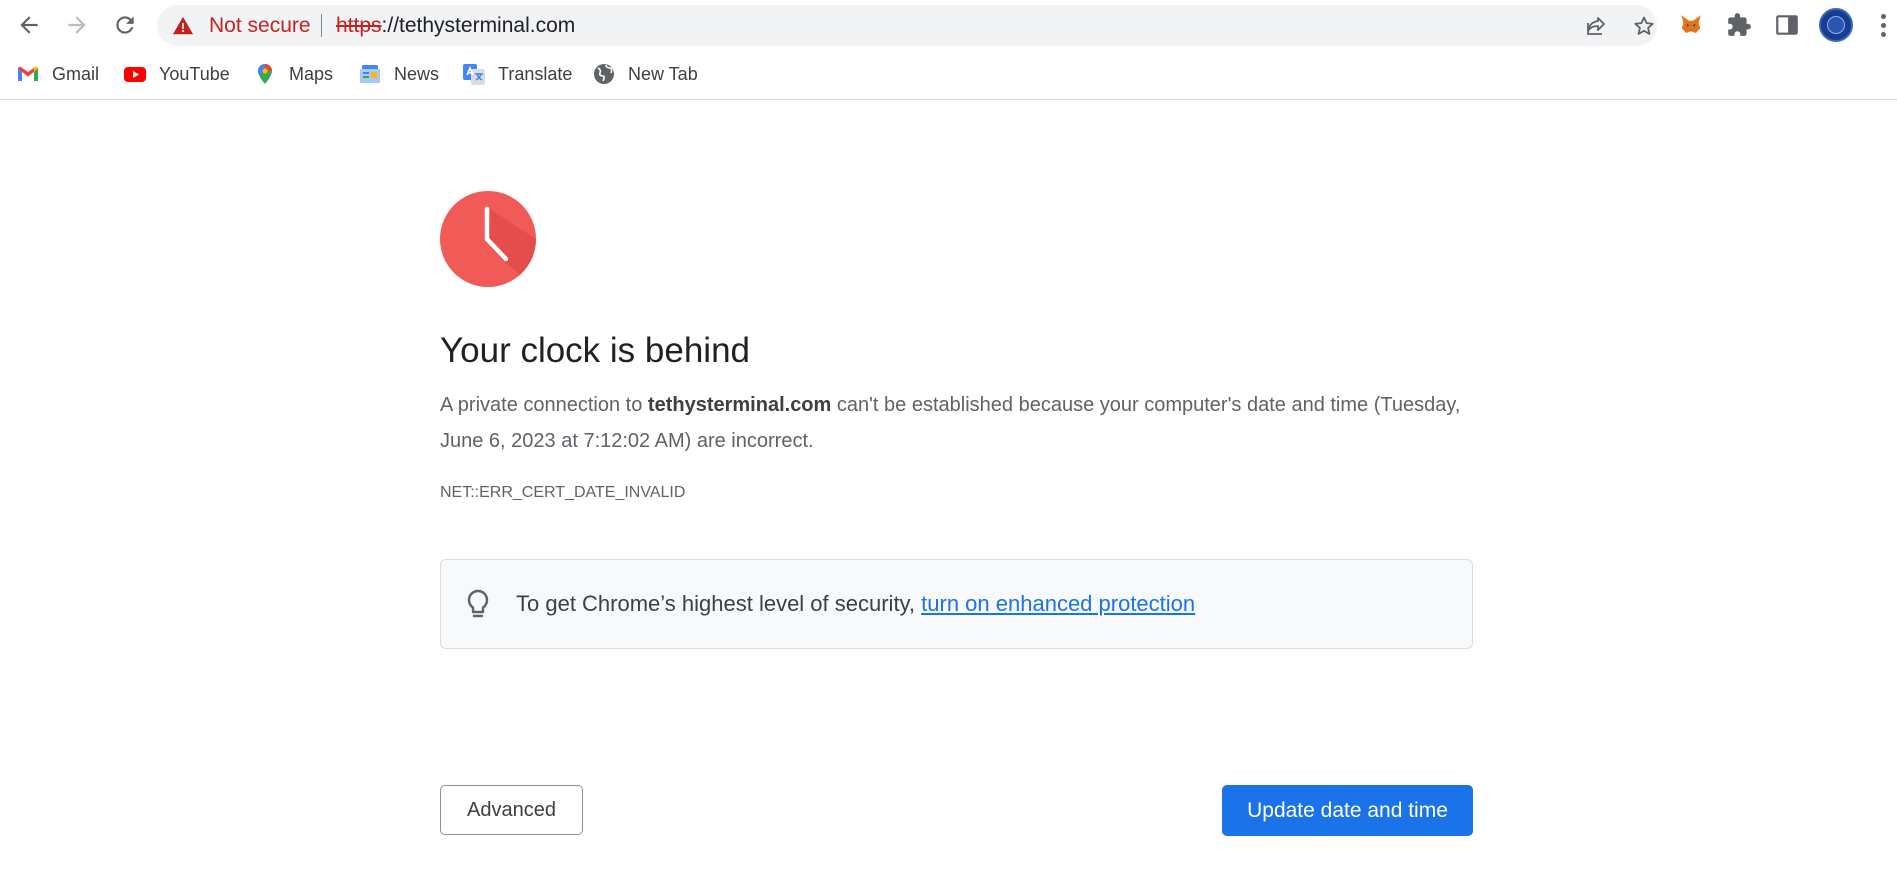 The height and width of the screenshot is (874, 1897). Describe the element at coordinates (311, 73) in the screenshot. I see `bookmark-label: Maps` at that location.